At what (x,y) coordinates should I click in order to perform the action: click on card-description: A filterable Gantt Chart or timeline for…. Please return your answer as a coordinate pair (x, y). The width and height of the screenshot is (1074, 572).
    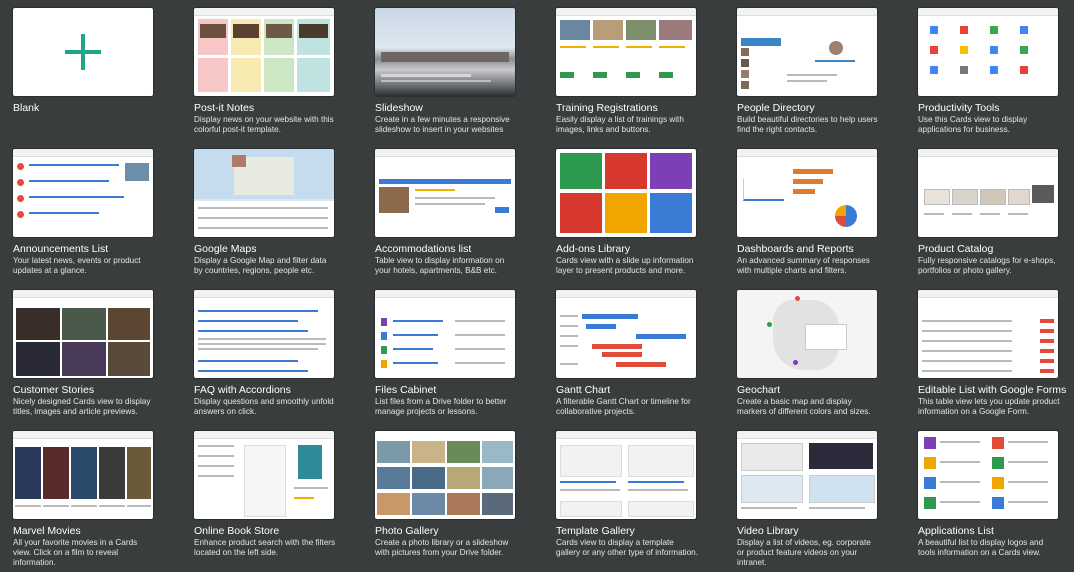
    Looking at the image, I should click on (623, 406).